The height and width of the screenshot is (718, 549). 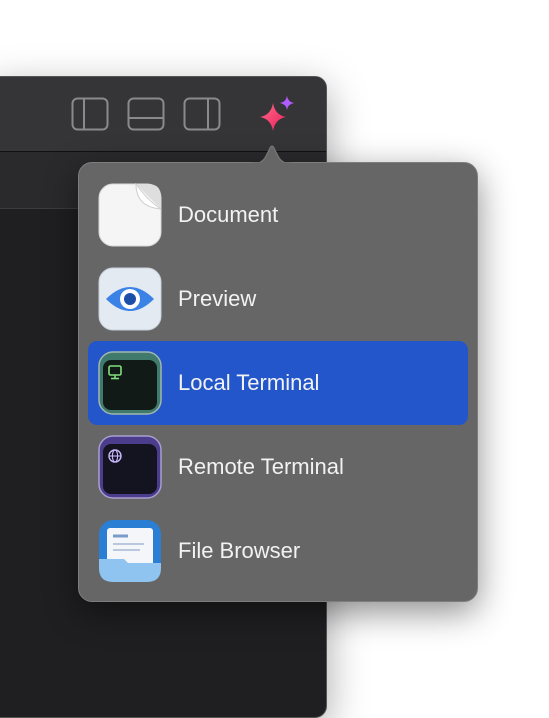 I want to click on document-icon, so click(x=130, y=215).